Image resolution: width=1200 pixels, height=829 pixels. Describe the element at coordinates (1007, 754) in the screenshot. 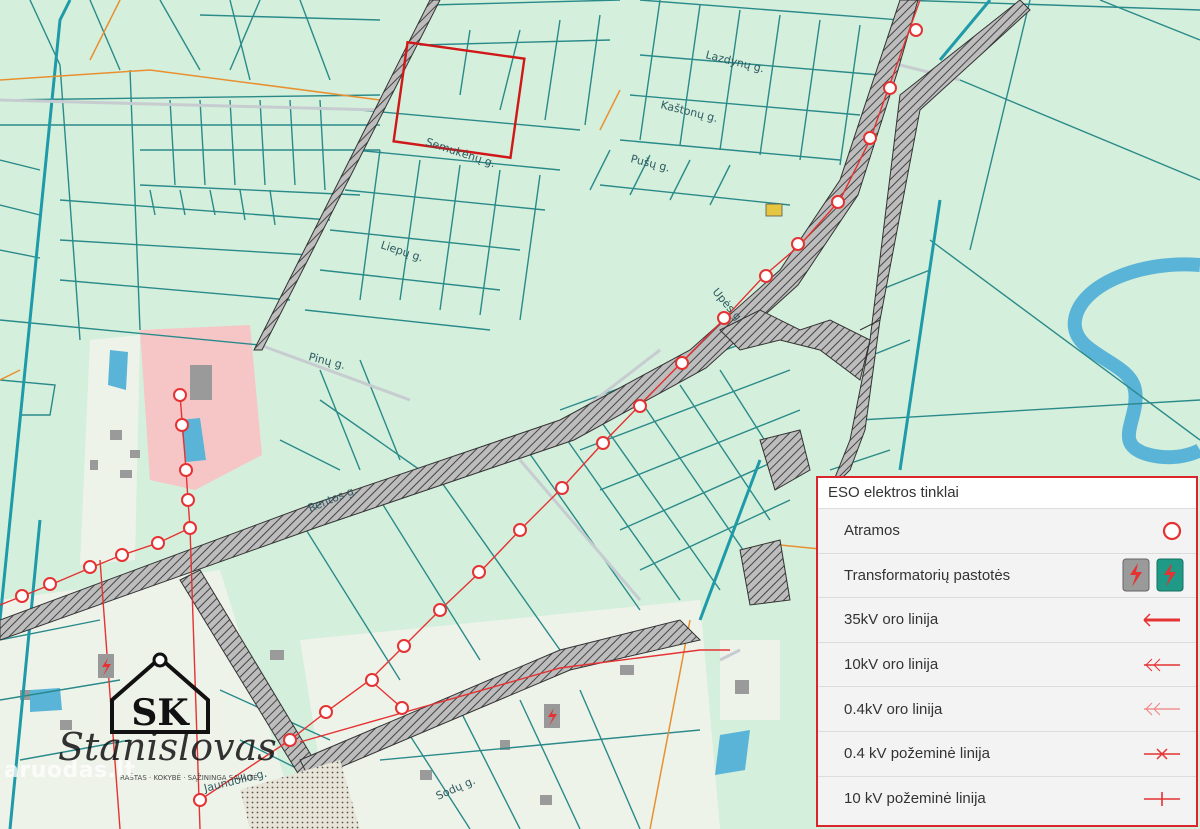

I see `legend-row-04kv-underground: 0.4 kV požeminė linija` at that location.